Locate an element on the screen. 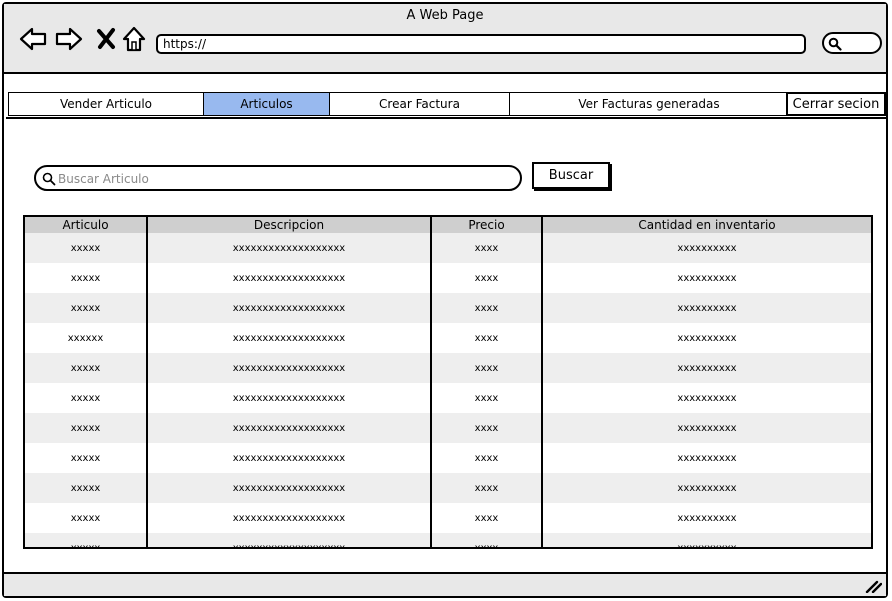  search-box is located at coordinates (278, 178).